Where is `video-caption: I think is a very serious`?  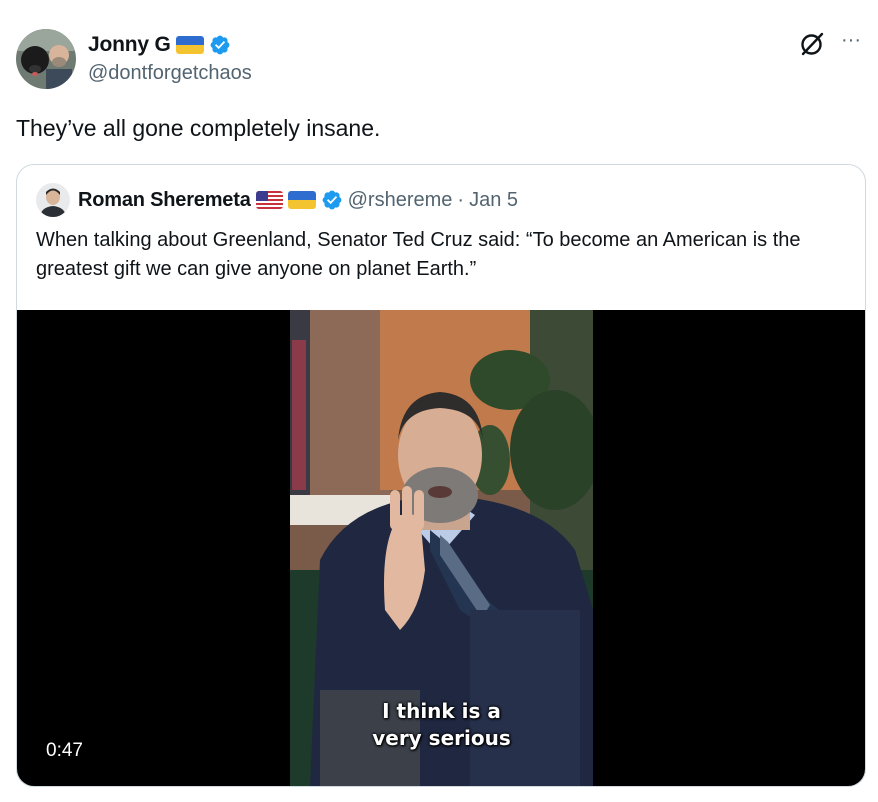 video-caption: I think is a very serious is located at coordinates (441, 725).